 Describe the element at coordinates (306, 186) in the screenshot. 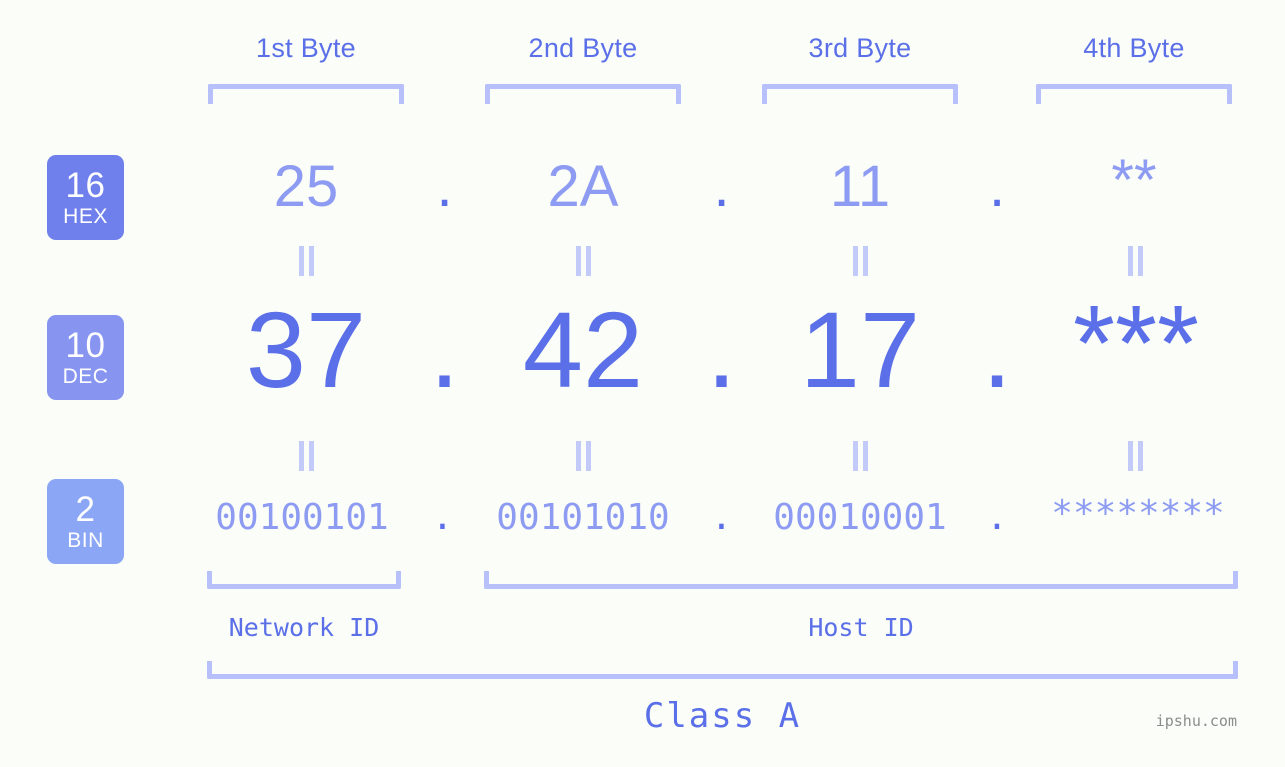

I see `hex-byte-1: 25` at that location.